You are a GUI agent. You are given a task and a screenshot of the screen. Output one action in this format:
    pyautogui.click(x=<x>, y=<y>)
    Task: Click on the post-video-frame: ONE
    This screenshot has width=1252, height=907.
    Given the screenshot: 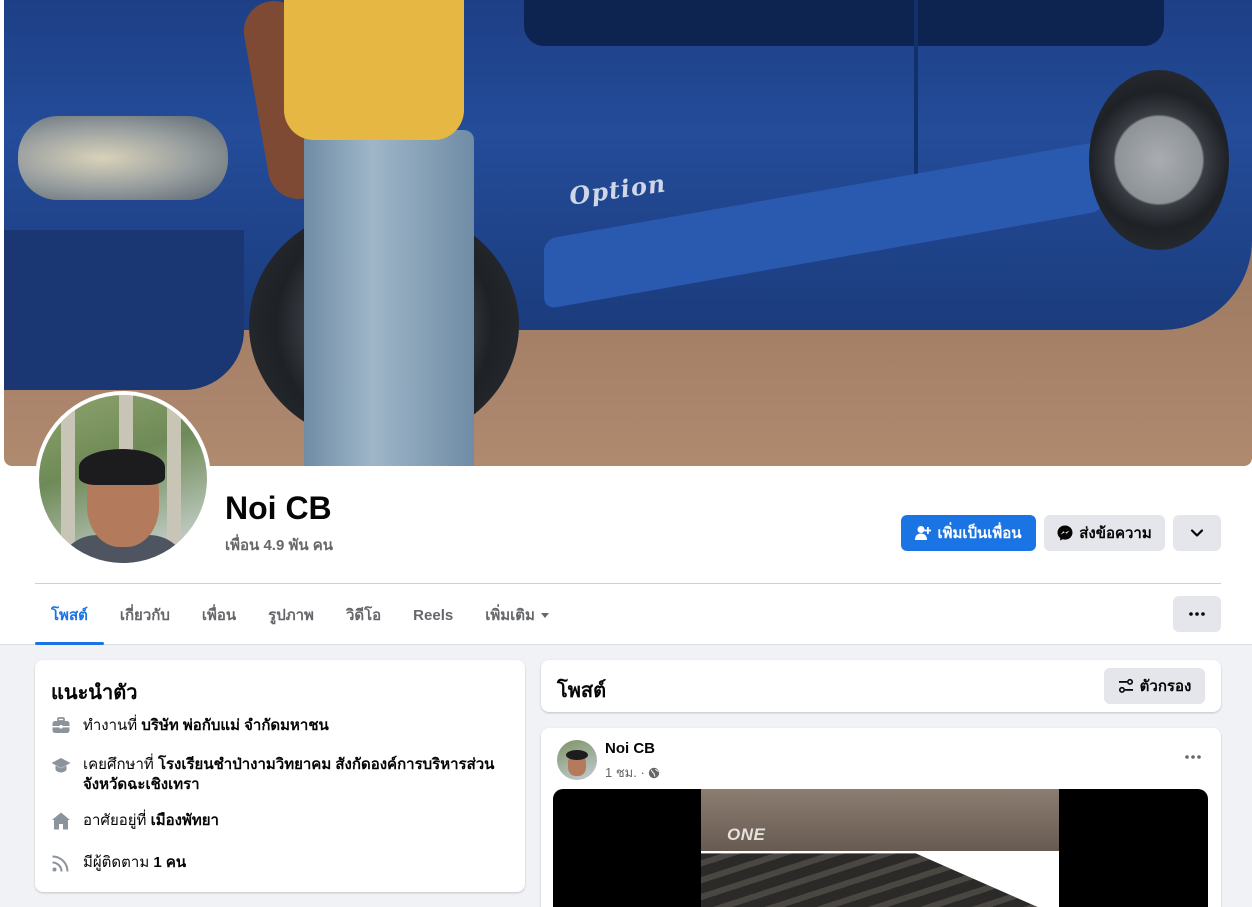 What is the action you would take?
    pyautogui.click(x=880, y=848)
    